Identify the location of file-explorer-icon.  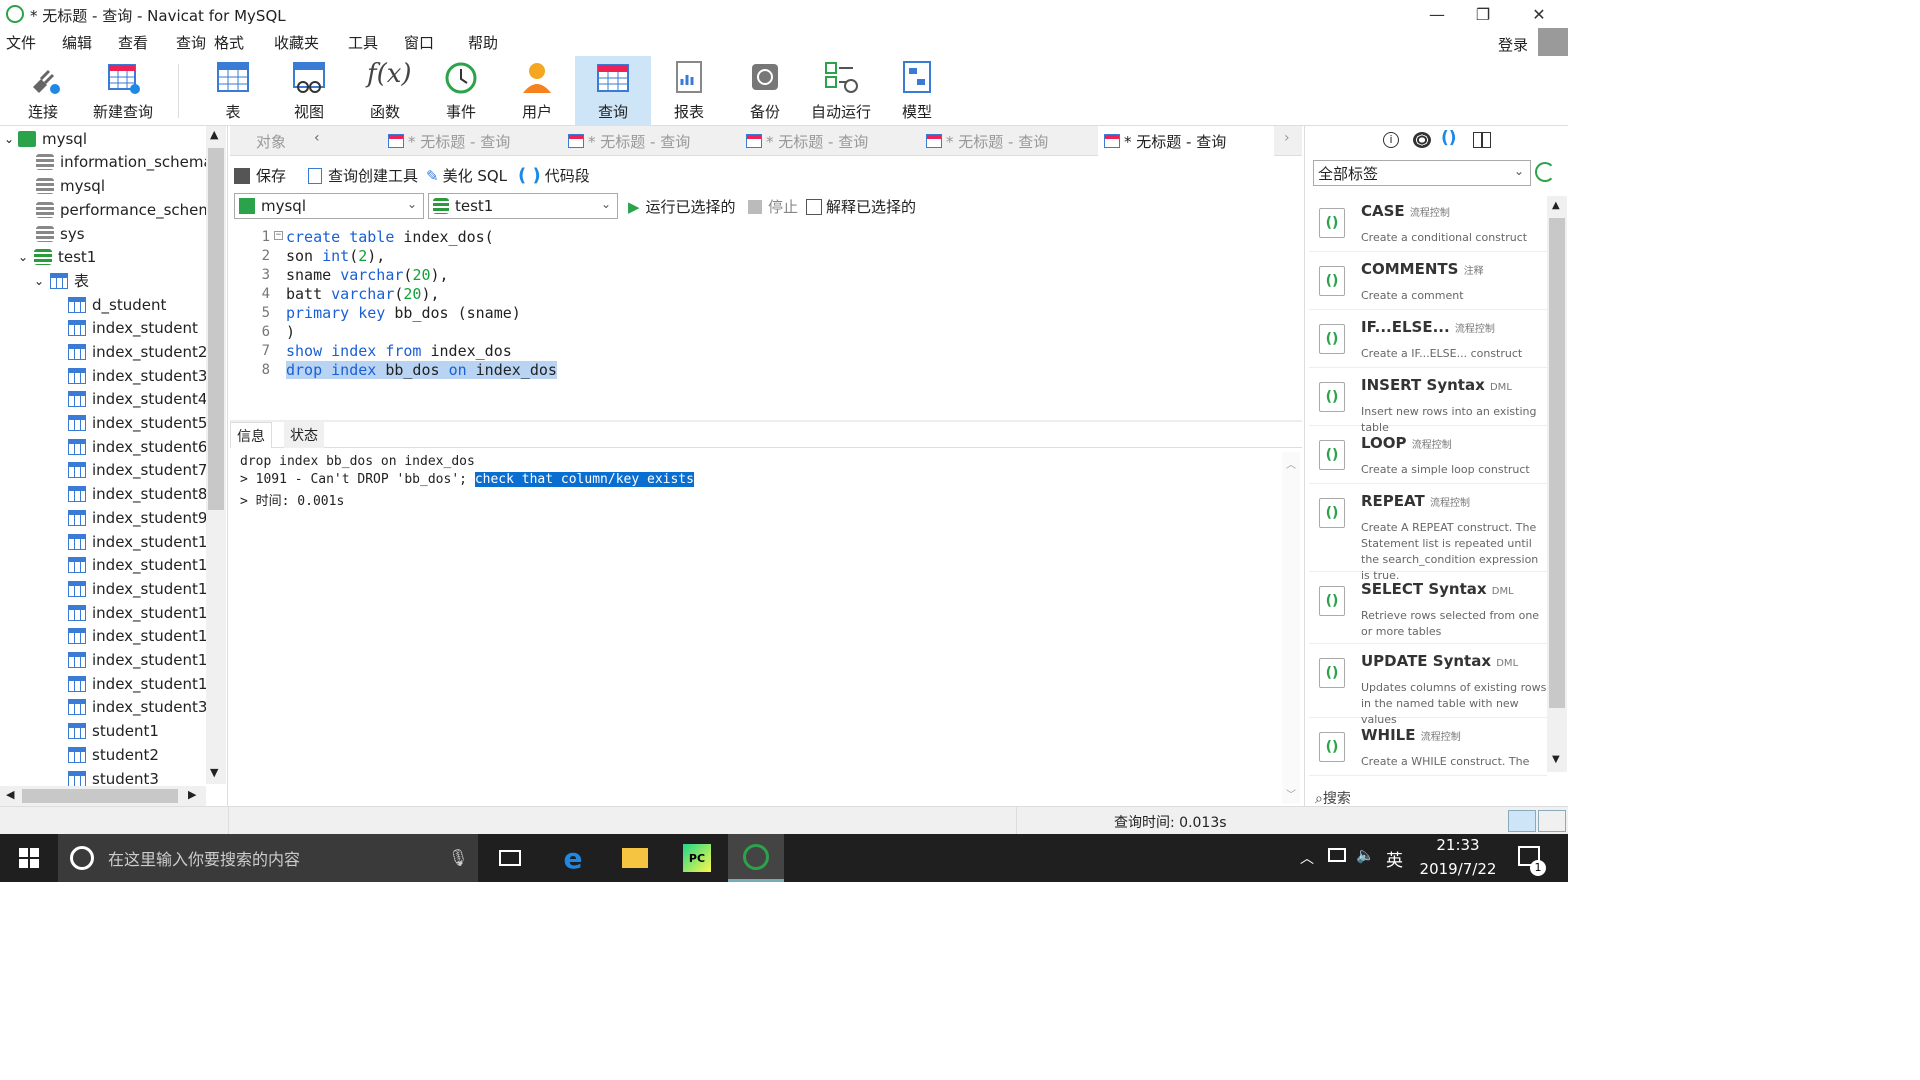
(635, 858).